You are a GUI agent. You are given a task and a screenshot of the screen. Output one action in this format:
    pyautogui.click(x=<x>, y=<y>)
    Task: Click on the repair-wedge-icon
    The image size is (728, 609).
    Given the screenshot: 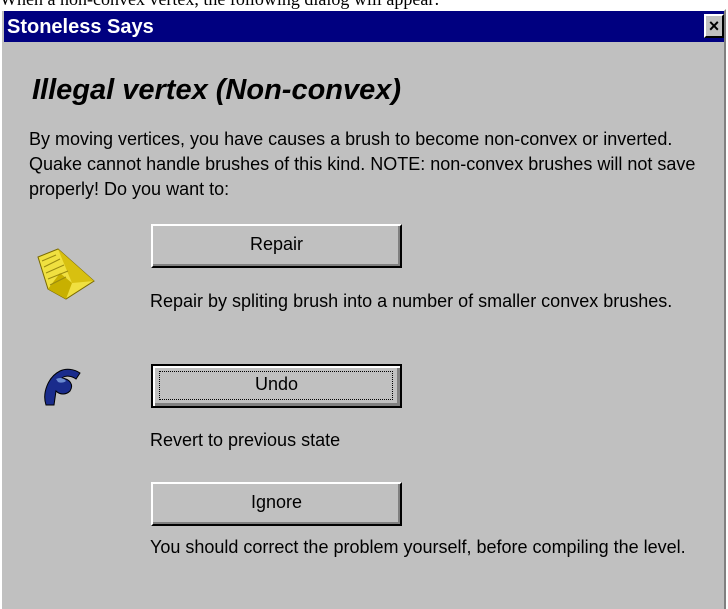 What is the action you would take?
    pyautogui.click(x=66, y=274)
    